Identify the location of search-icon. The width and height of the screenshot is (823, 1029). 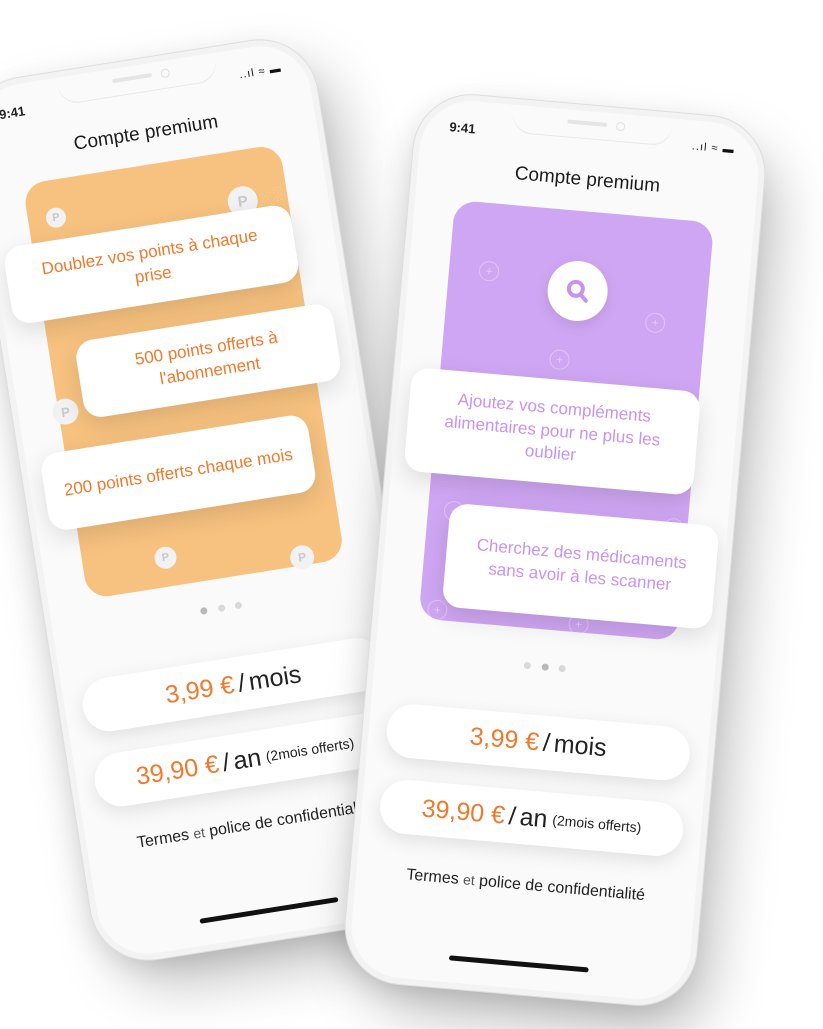
(578, 291).